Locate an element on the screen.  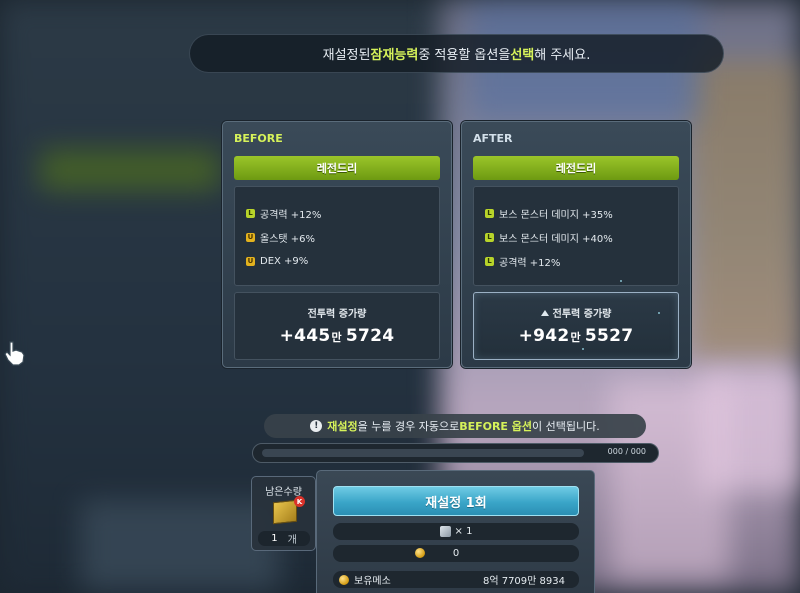
after-title: AFTER is located at coordinates (493, 138).